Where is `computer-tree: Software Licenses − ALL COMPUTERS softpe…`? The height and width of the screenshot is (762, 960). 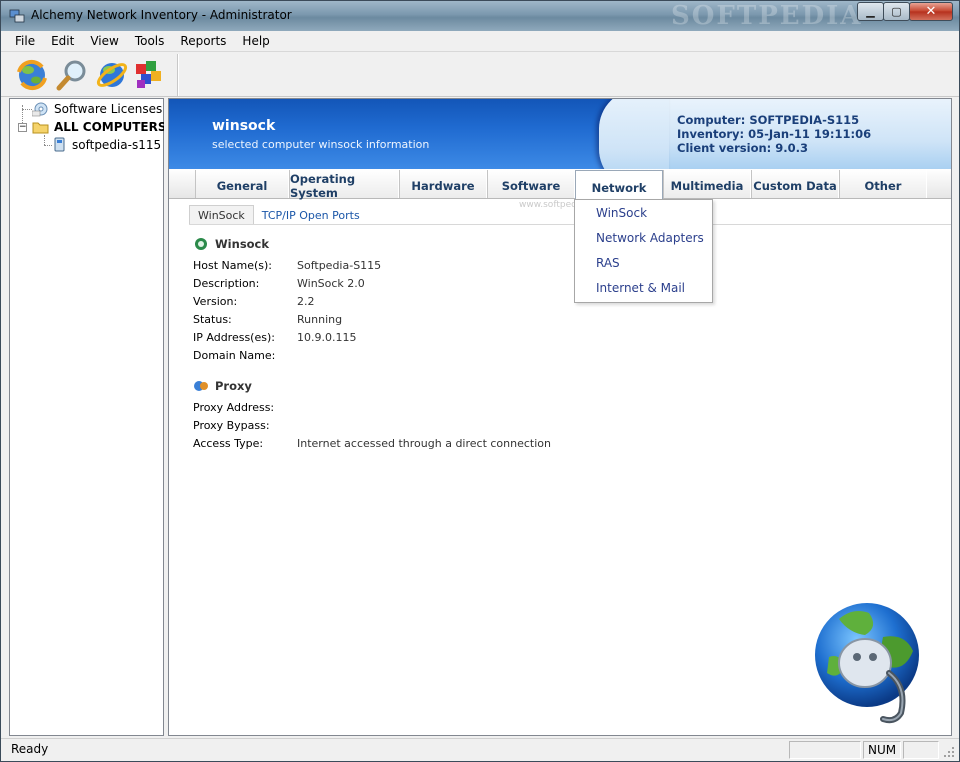
computer-tree: Software Licenses − ALL COMPUTERS softpe… is located at coordinates (88, 417).